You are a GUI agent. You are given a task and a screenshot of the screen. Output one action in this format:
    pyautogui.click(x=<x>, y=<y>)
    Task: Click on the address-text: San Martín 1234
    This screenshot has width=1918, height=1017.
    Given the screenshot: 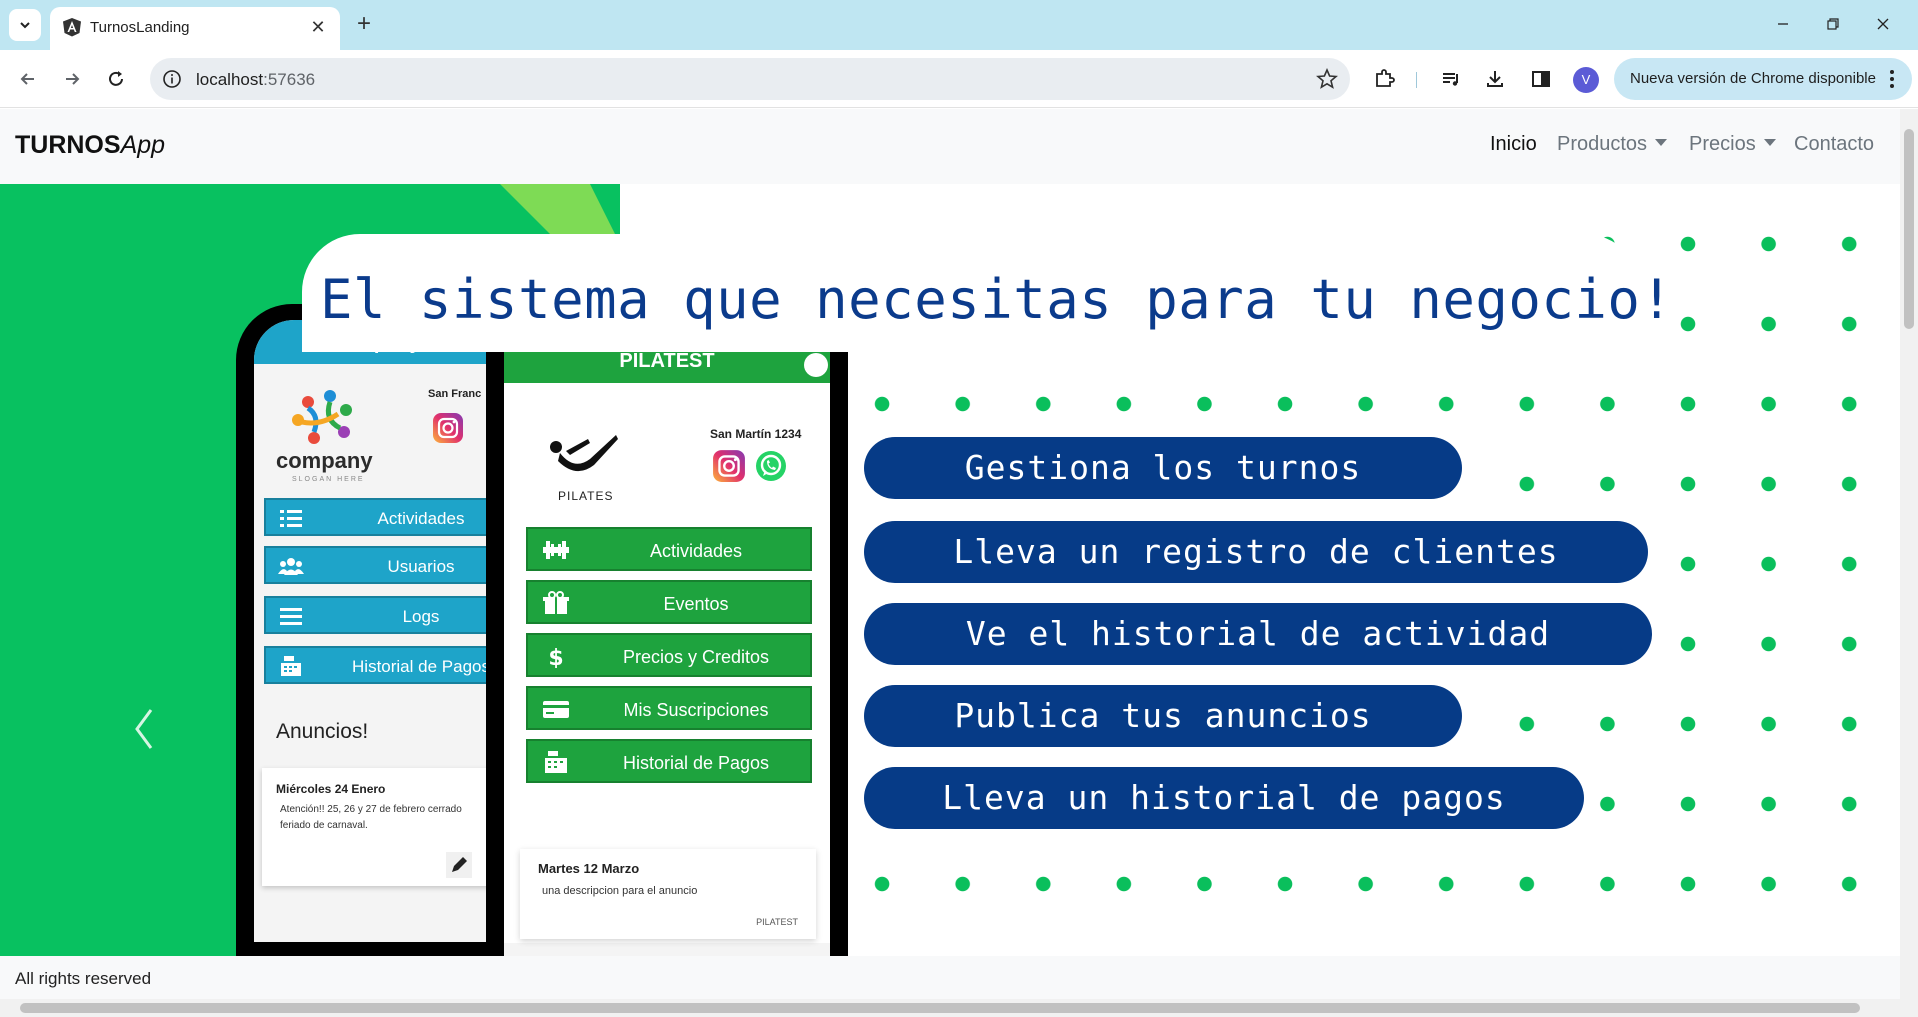 What is the action you would take?
    pyautogui.click(x=756, y=434)
    